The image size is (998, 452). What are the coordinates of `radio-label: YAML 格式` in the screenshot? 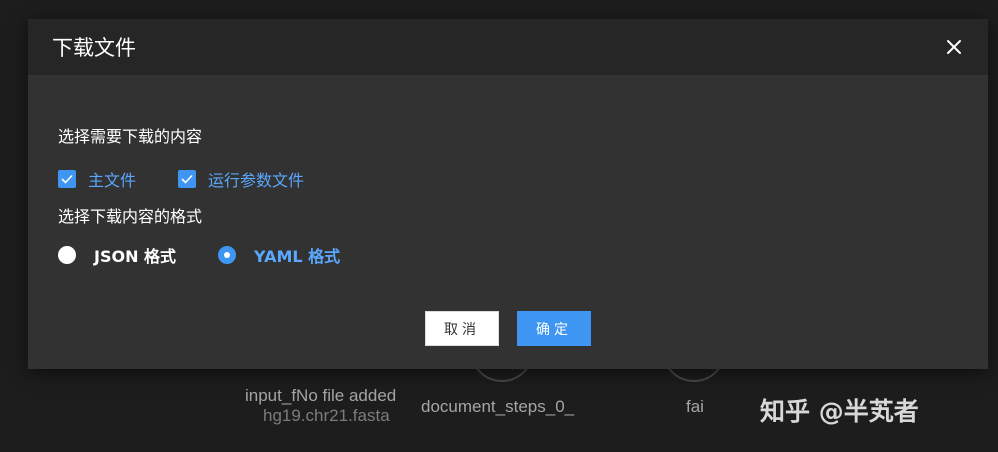 It's located at (297, 256).